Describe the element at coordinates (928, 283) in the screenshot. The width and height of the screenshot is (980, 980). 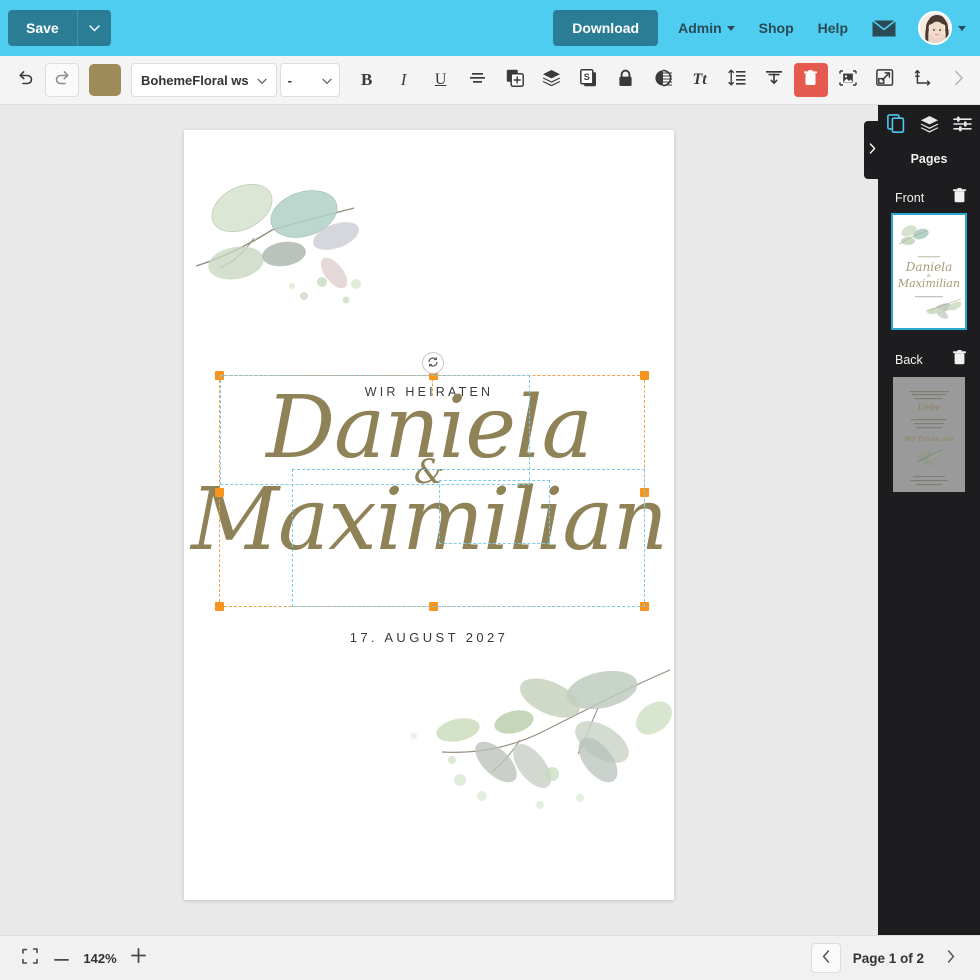
I see `svg-text: Maximilian` at that location.